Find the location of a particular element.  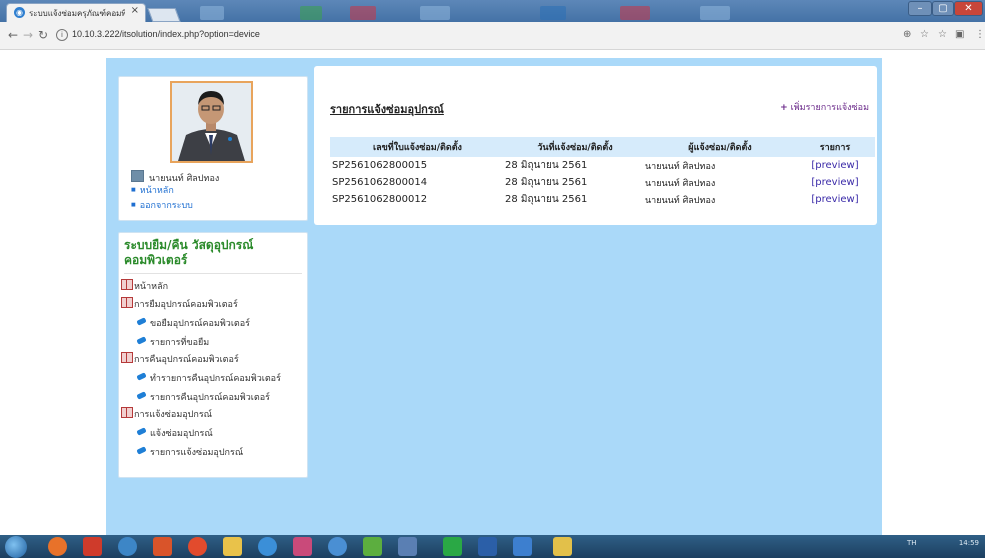

firefox-icon is located at coordinates (57, 546).